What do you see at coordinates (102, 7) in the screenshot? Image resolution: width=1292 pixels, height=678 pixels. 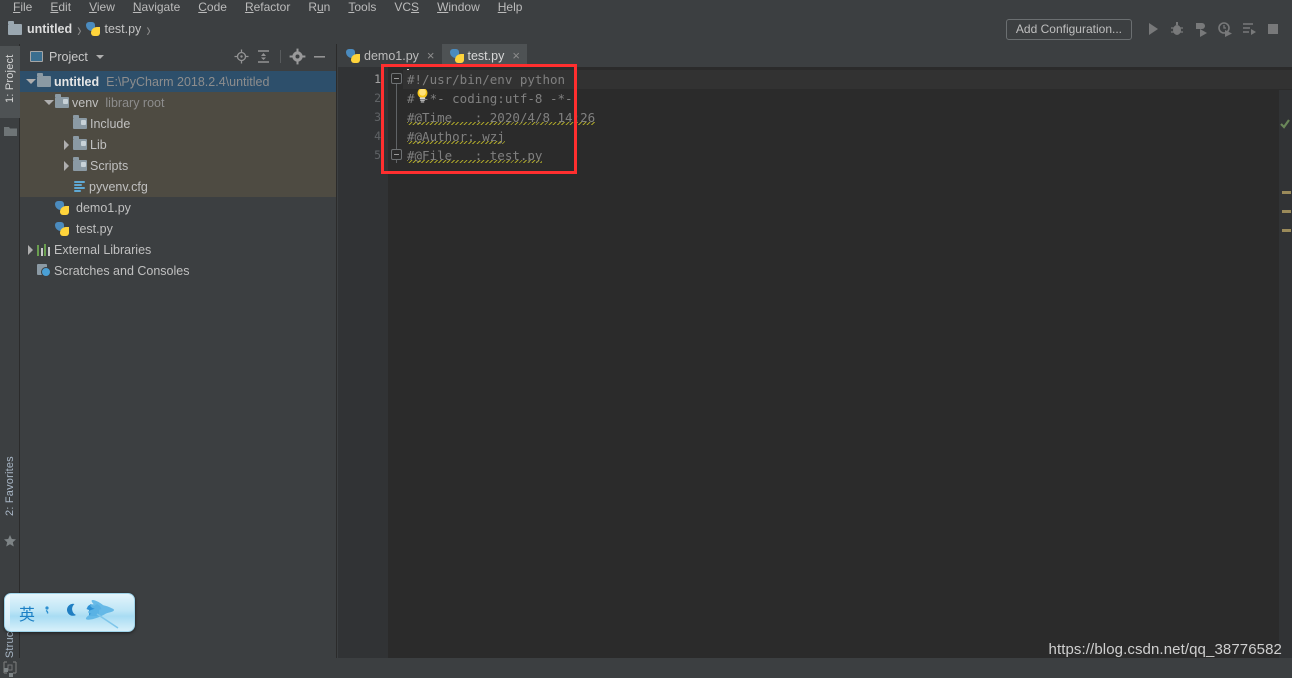 I see `menu-item-view: View` at bounding box center [102, 7].